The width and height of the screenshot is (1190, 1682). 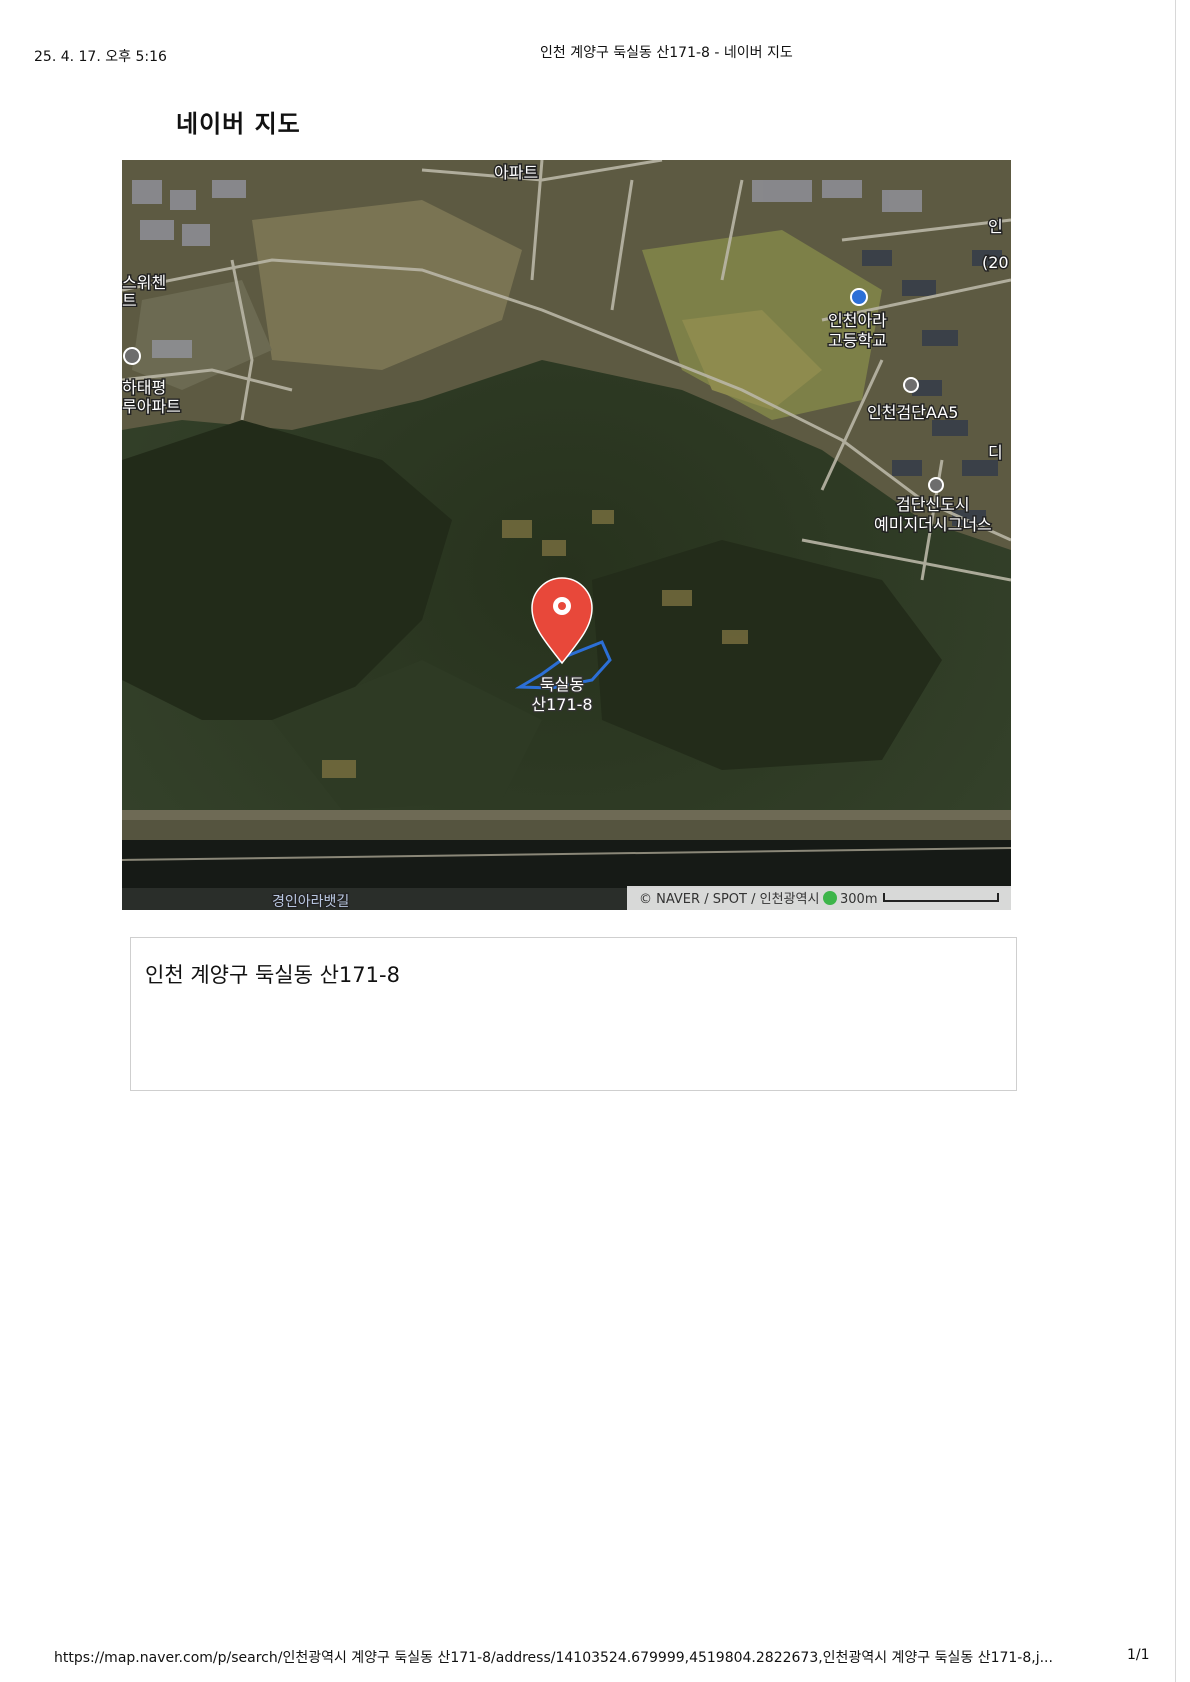 What do you see at coordinates (145, 283) in the screenshot?
I see `label-switchen-1: 스위첸` at bounding box center [145, 283].